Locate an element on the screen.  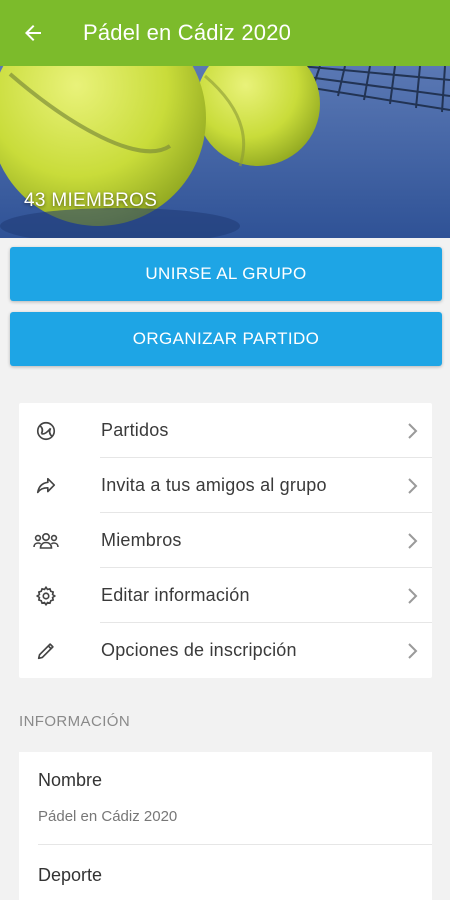
info-section-title: INFORMACIÓN is located at coordinates (75, 721).